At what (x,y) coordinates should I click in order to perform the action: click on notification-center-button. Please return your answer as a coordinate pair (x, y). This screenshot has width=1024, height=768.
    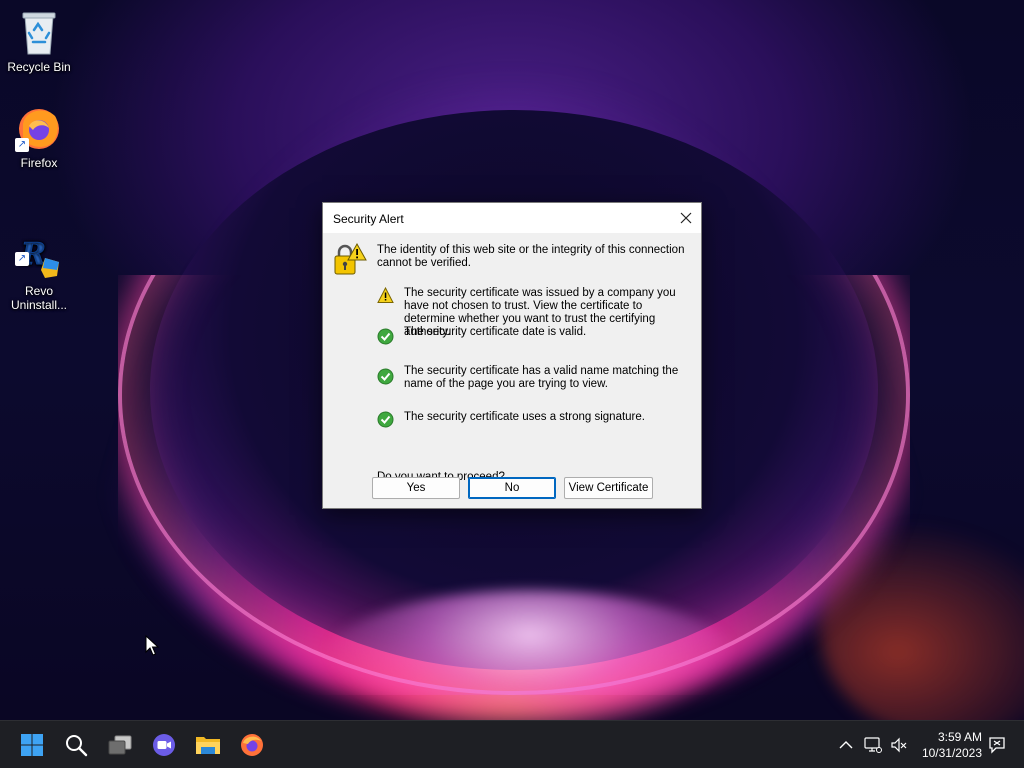
    Looking at the image, I should click on (997, 745).